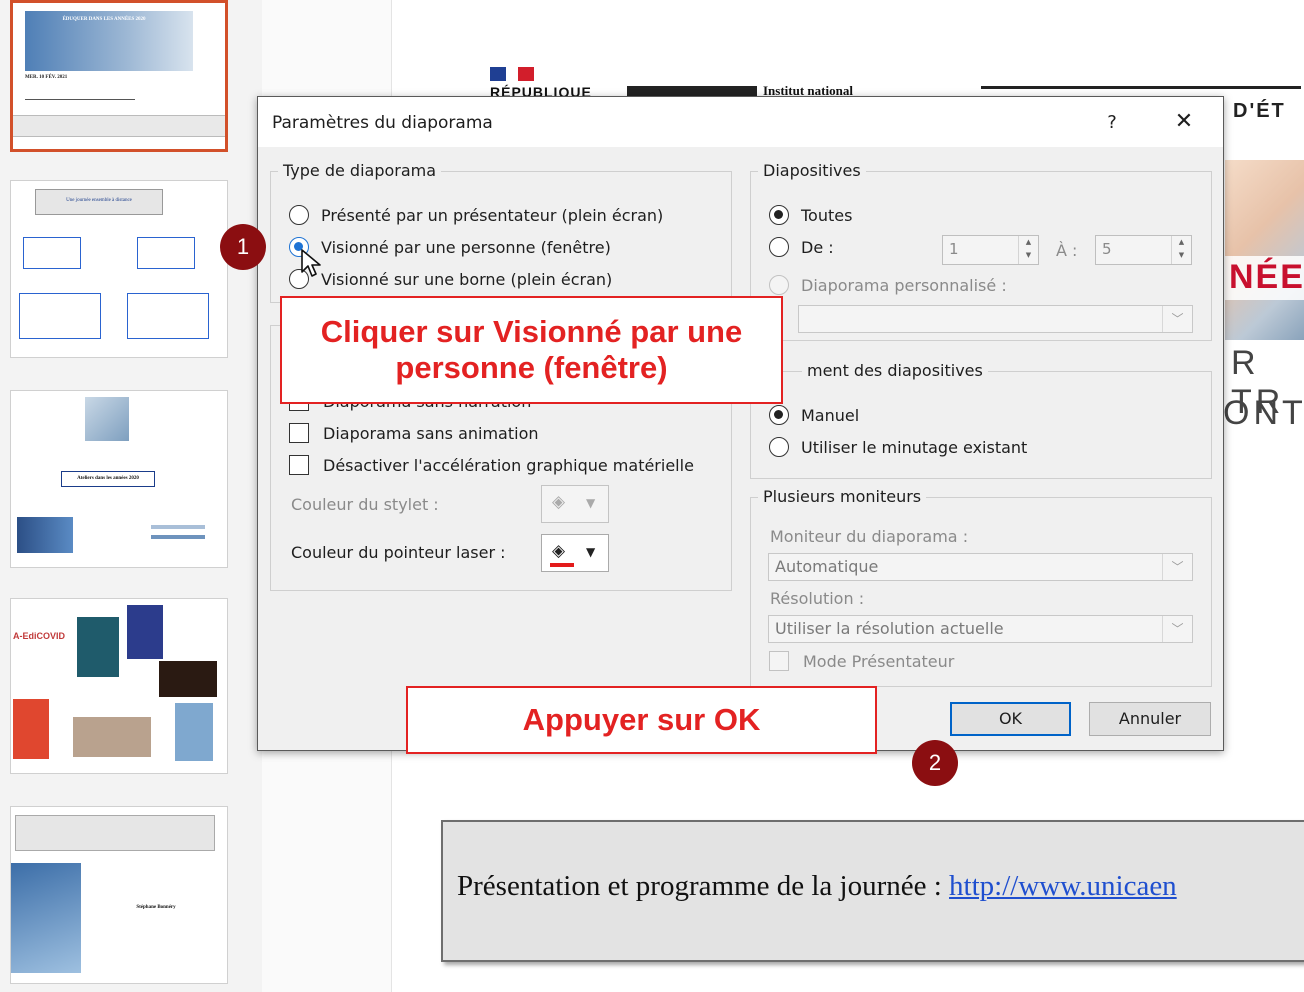 The height and width of the screenshot is (992, 1304). What do you see at coordinates (80, 99) in the screenshot?
I see `thumb1-divider` at bounding box center [80, 99].